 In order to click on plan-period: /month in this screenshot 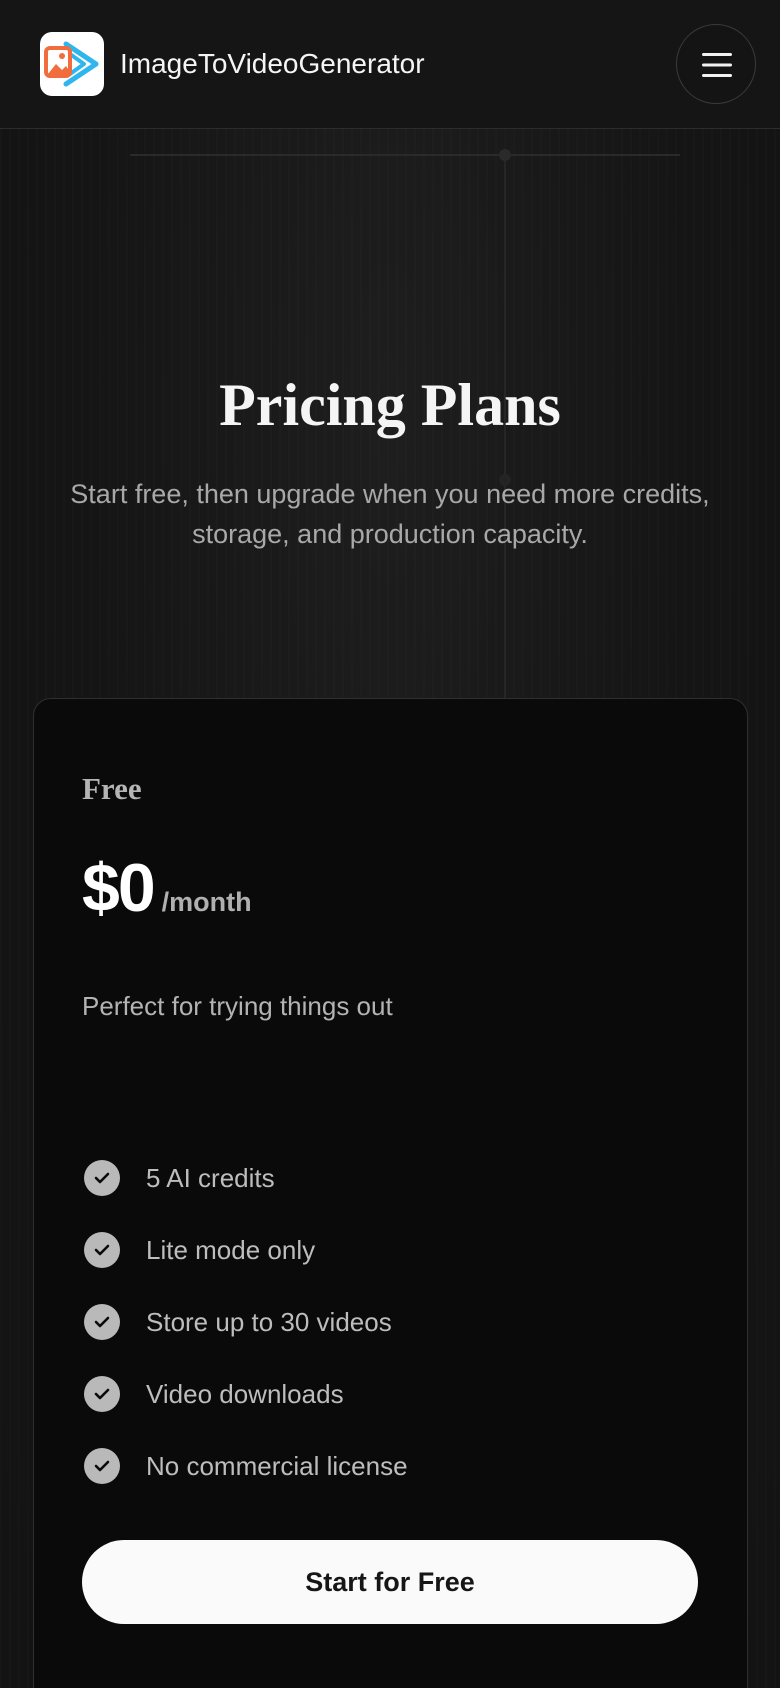, I will do `click(206, 902)`.